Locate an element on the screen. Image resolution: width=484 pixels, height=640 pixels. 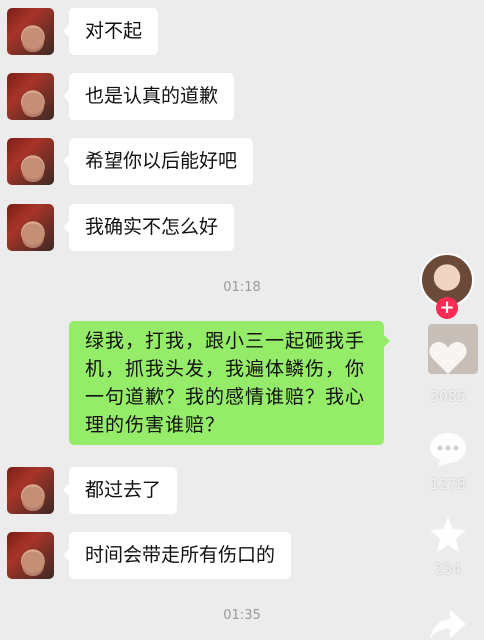
message-bubble-received: 都过去了 is located at coordinates (120, 490).